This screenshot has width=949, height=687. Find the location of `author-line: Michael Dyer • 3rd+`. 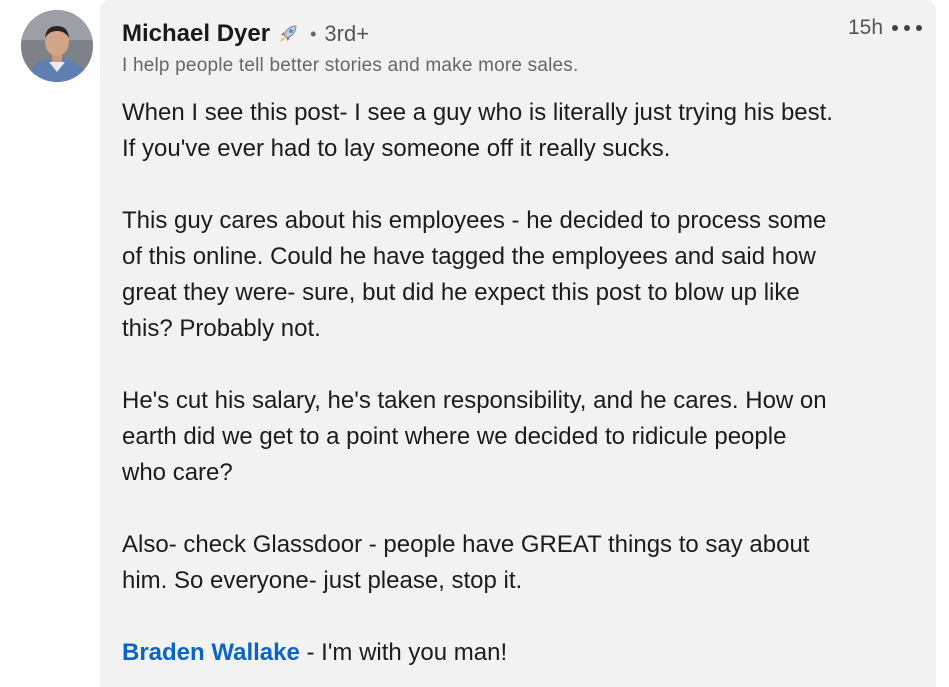

author-line: Michael Dyer • 3rd+ is located at coordinates (245, 34).